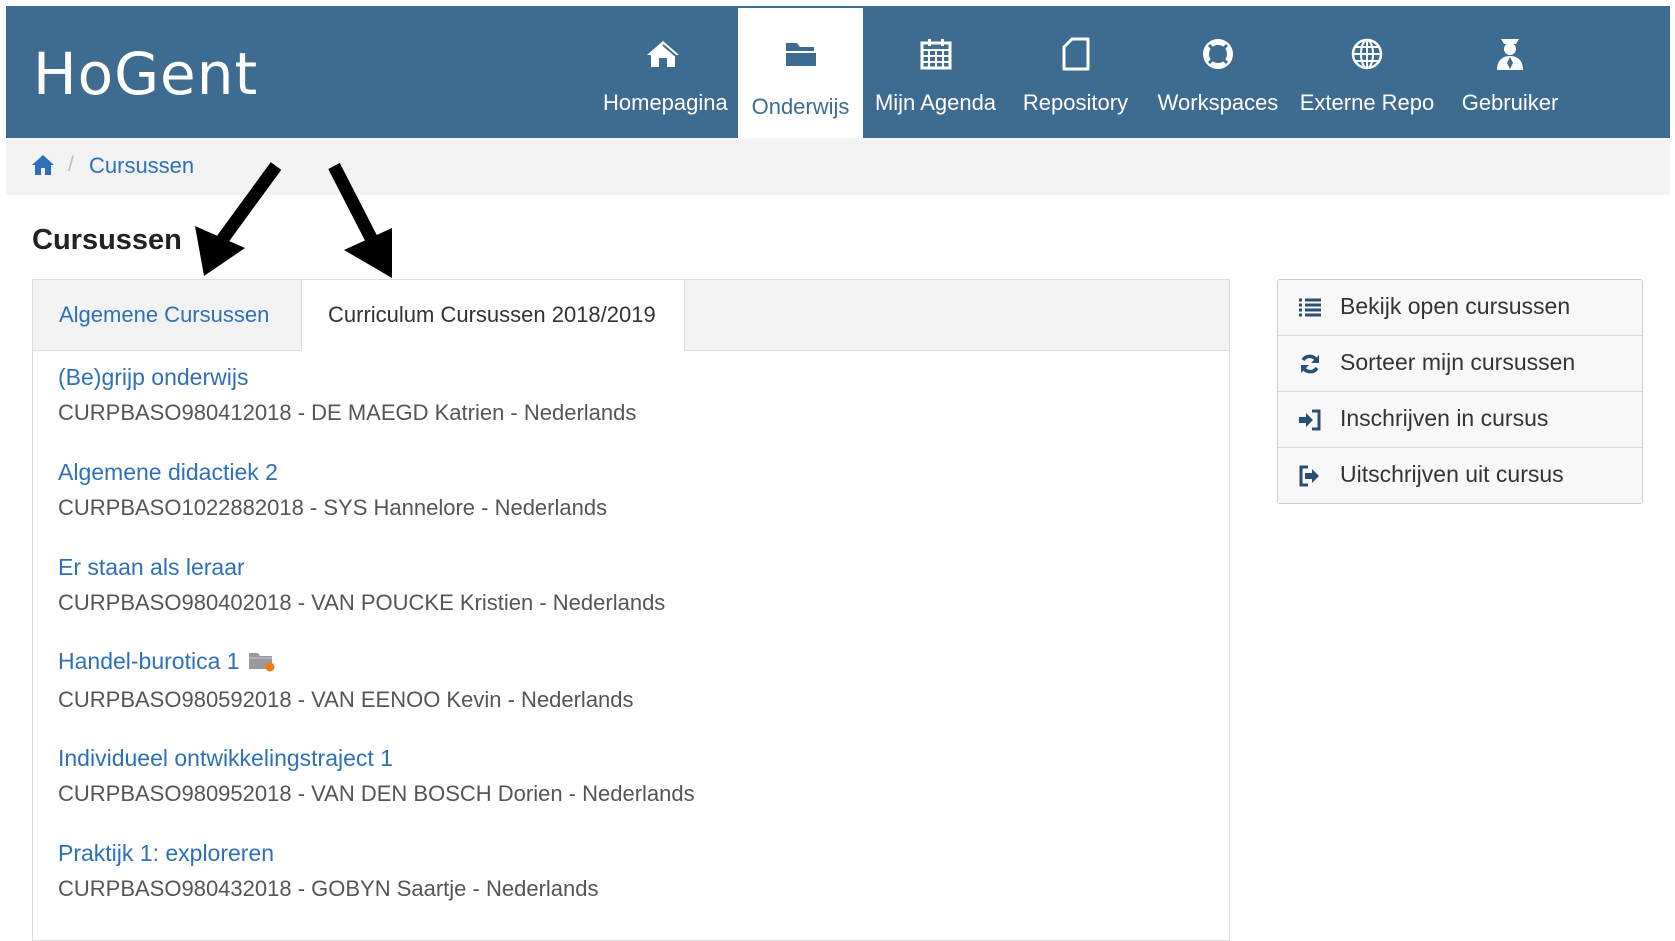  Describe the element at coordinates (608, 472) in the screenshot. I see `course-link: Algemene didactiek 2` at that location.